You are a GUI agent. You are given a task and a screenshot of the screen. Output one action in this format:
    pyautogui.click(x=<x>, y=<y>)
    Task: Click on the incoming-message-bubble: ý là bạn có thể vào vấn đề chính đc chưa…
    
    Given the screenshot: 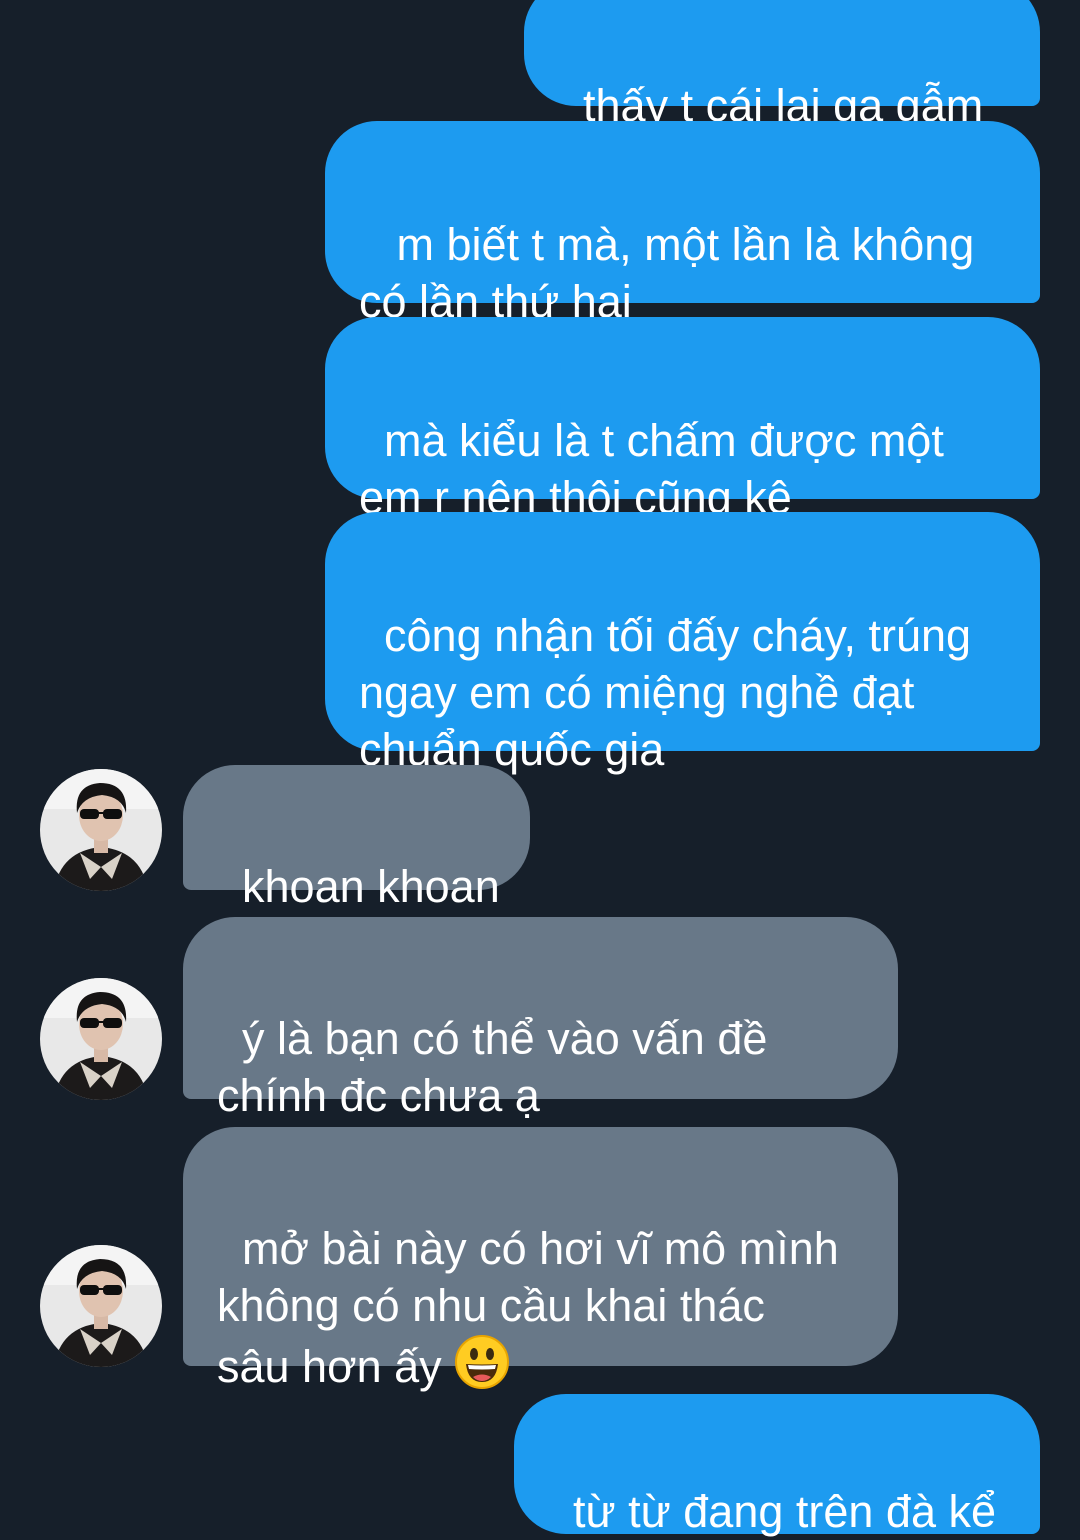 What is the action you would take?
    pyautogui.click(x=540, y=1019)
    